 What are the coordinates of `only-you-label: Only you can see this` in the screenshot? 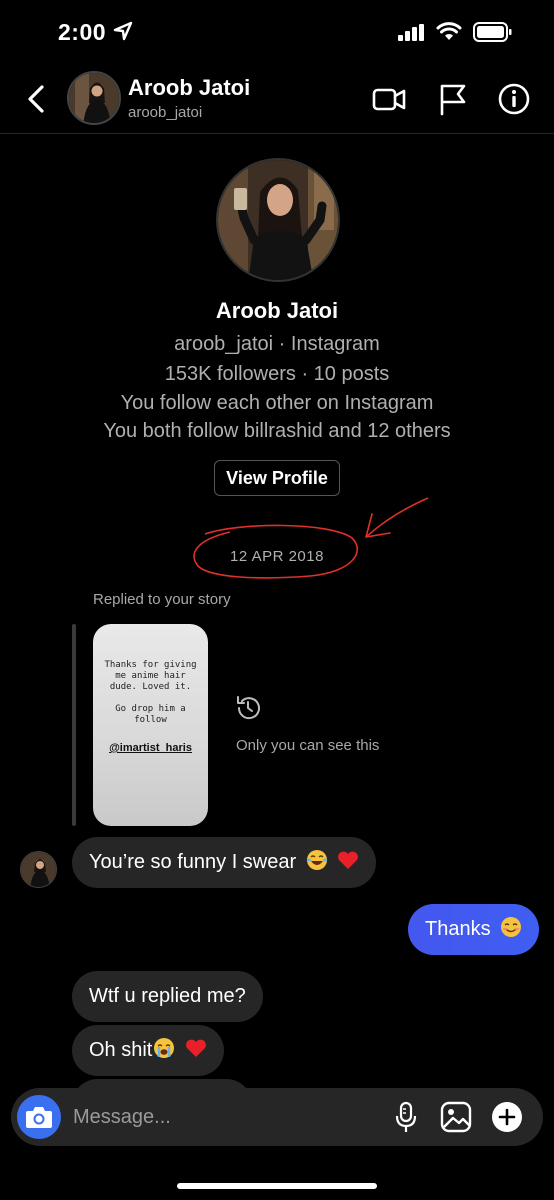 It's located at (308, 745).